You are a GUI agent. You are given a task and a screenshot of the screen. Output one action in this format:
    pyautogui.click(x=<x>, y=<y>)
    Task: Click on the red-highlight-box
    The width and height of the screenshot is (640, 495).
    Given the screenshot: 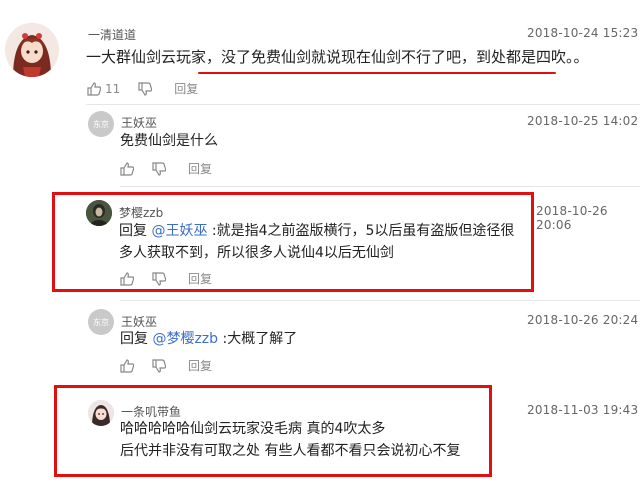 What is the action you would take?
    pyautogui.click(x=273, y=431)
    